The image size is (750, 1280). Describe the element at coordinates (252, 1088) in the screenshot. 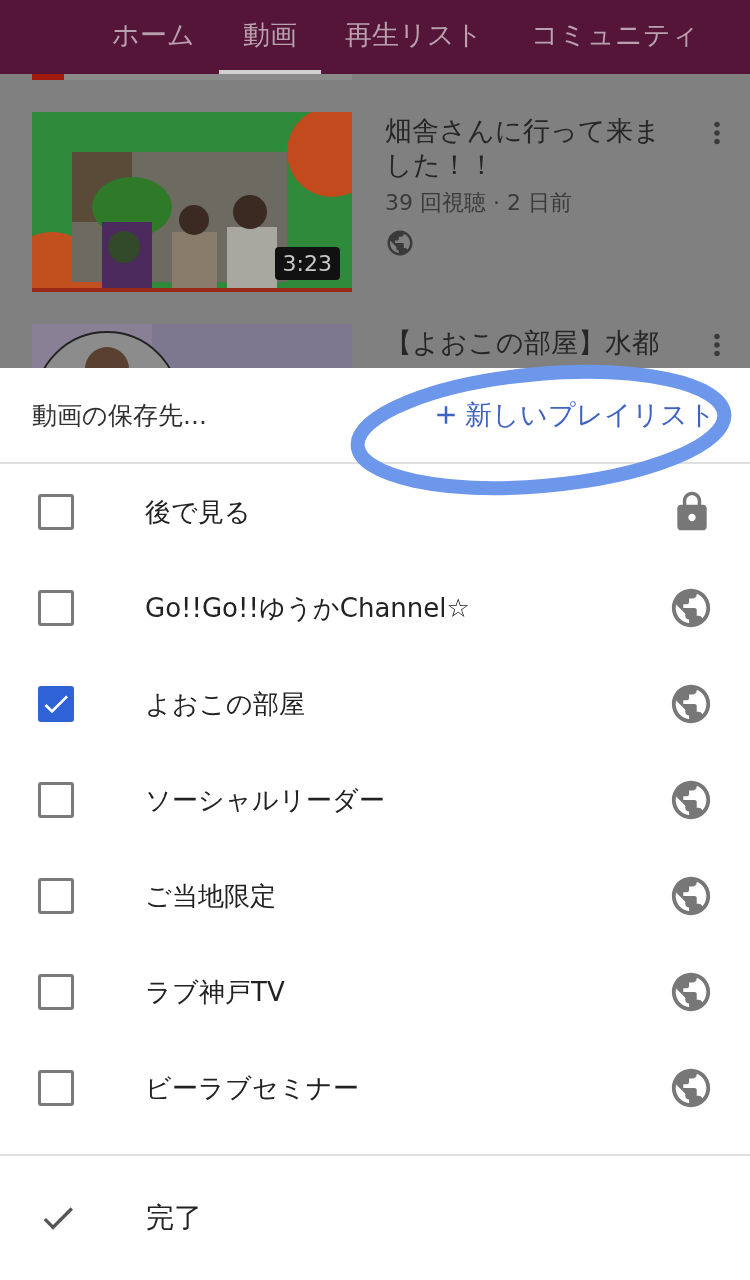

I see `playlist-name: ビーラブセミナー` at that location.